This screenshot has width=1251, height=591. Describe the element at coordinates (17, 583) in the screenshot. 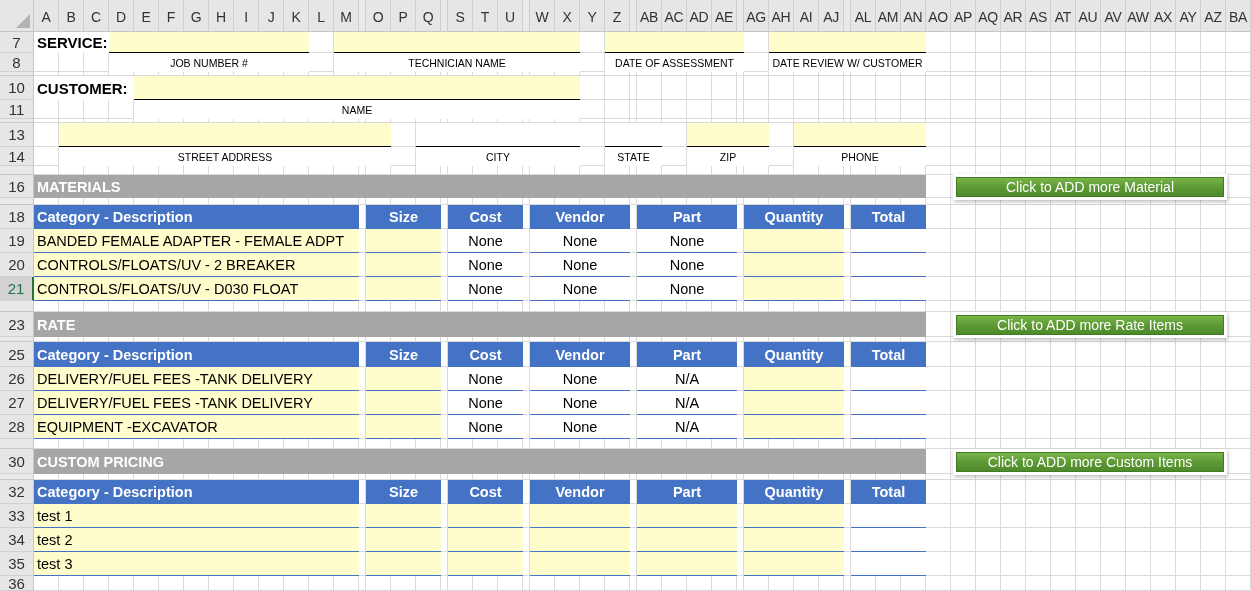

I see `row-header: 36` at that location.